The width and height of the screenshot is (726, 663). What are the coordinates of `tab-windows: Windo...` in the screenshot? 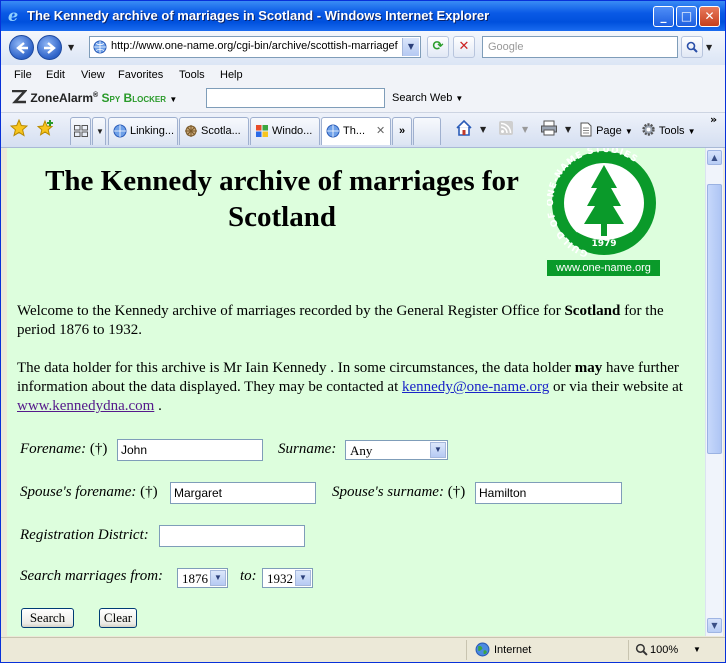 It's located at (285, 131).